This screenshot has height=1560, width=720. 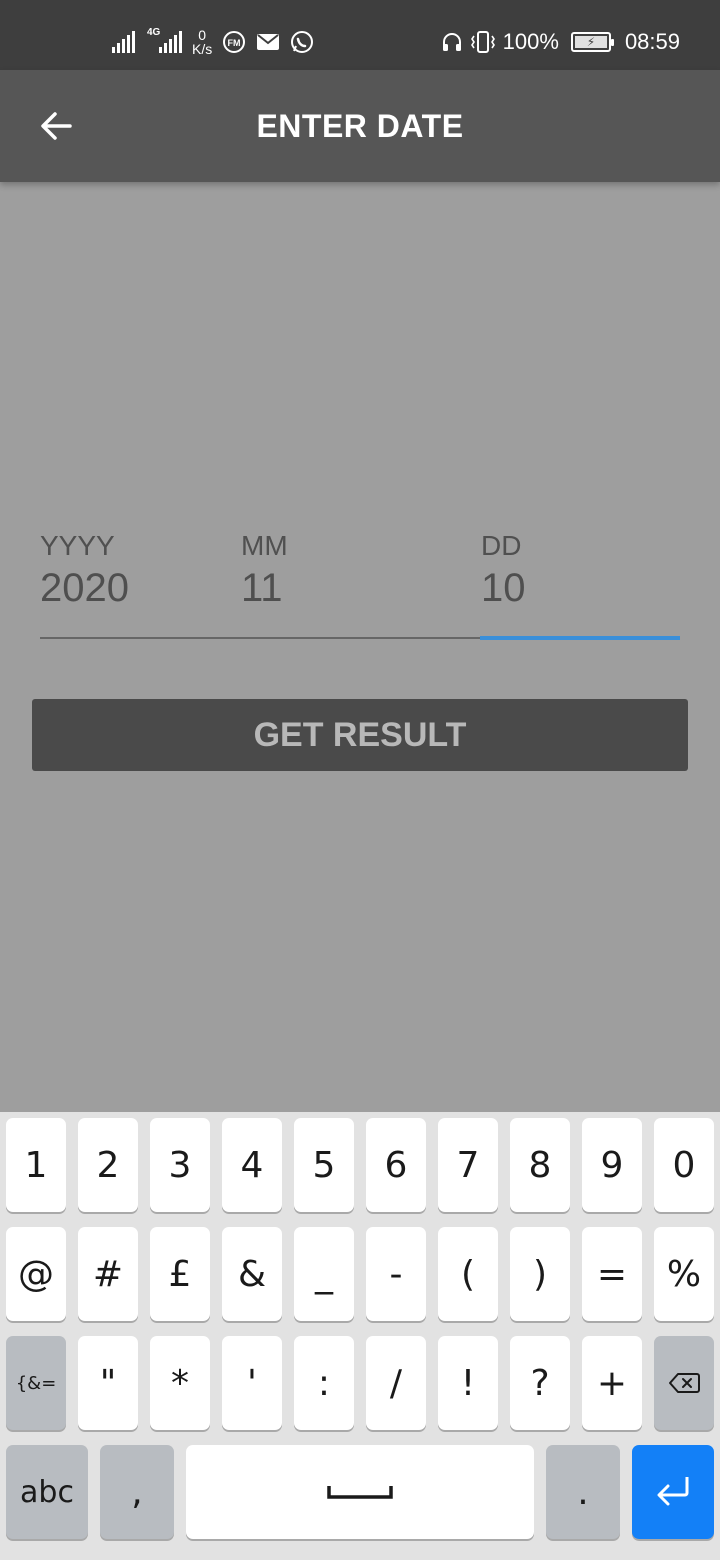 I want to click on fm-radio-icon: FM, so click(x=234, y=42).